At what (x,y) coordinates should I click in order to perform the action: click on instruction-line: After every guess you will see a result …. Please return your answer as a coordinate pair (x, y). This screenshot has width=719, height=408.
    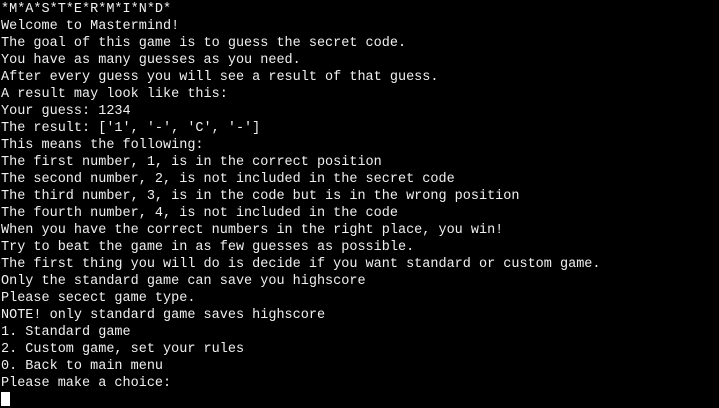
    Looking at the image, I should click on (220, 77).